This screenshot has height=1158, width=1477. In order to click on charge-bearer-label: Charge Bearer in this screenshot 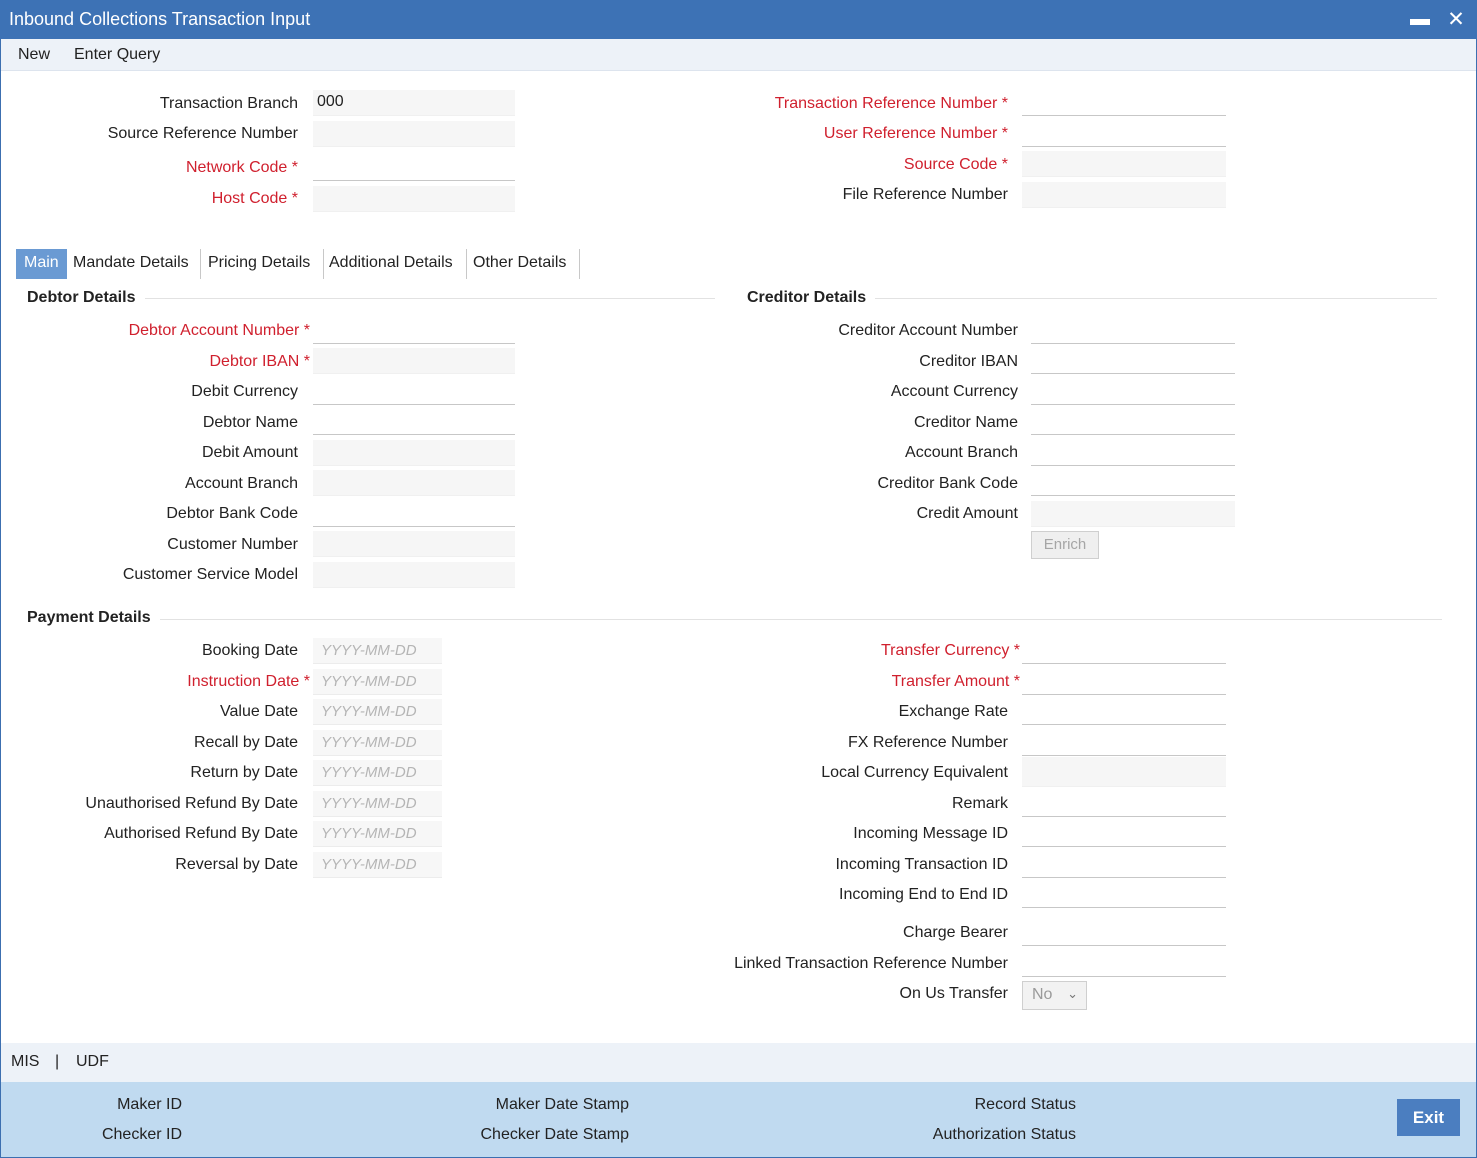, I will do `click(955, 932)`.